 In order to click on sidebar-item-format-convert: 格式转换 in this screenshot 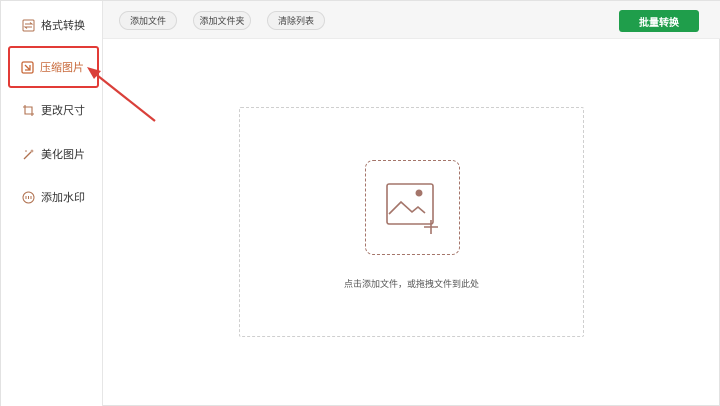, I will do `click(55, 25)`.